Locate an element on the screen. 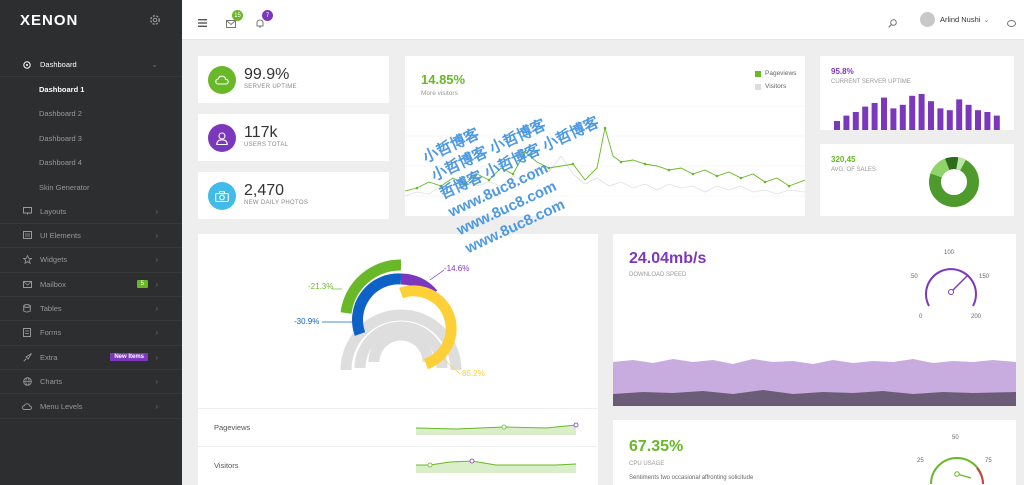 The width and height of the screenshot is (1024, 485). sidebar-item-dashboard-3: Dashboard 3 is located at coordinates (91, 138).